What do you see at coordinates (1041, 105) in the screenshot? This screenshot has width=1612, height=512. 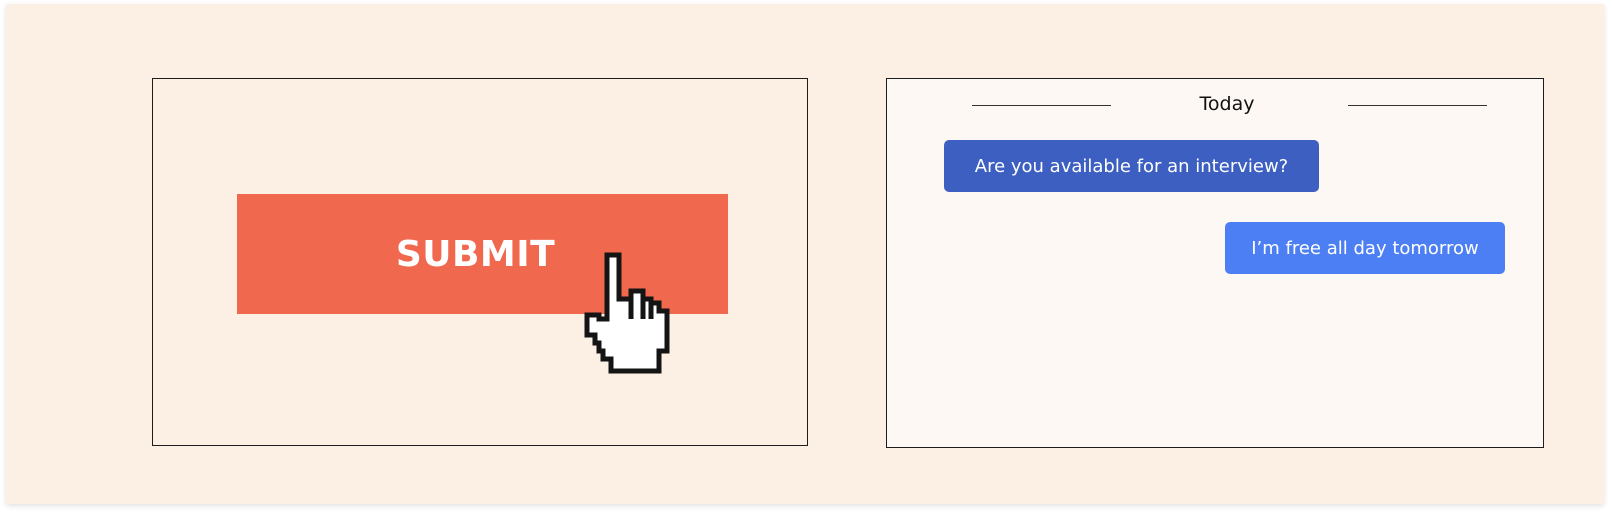 I see `date-divider-left` at bounding box center [1041, 105].